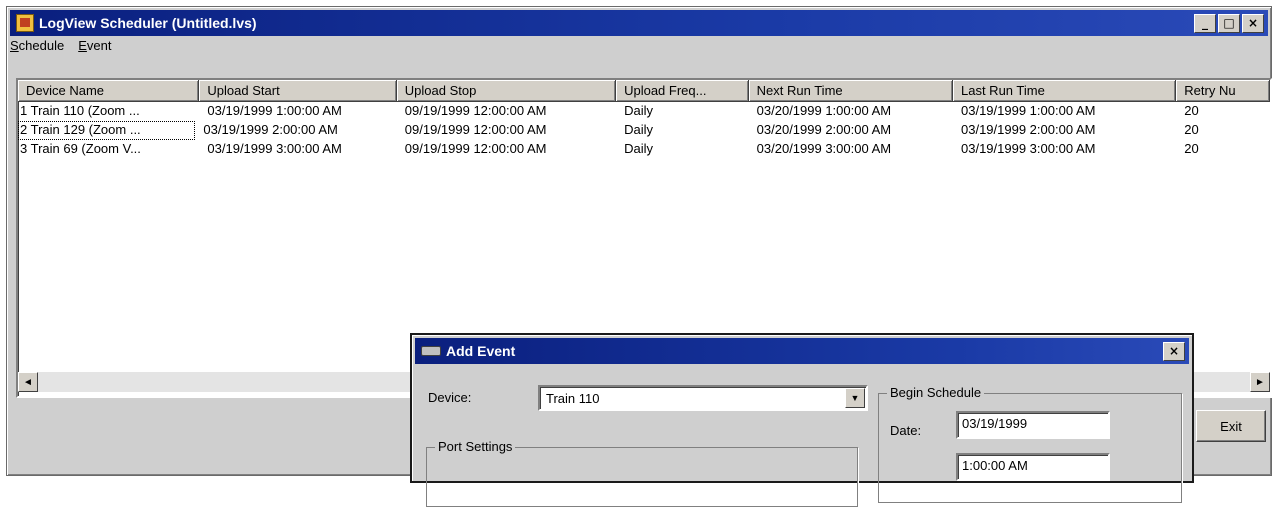 The image size is (1278, 507). What do you see at coordinates (906, 430) in the screenshot?
I see `date-label: Date:` at bounding box center [906, 430].